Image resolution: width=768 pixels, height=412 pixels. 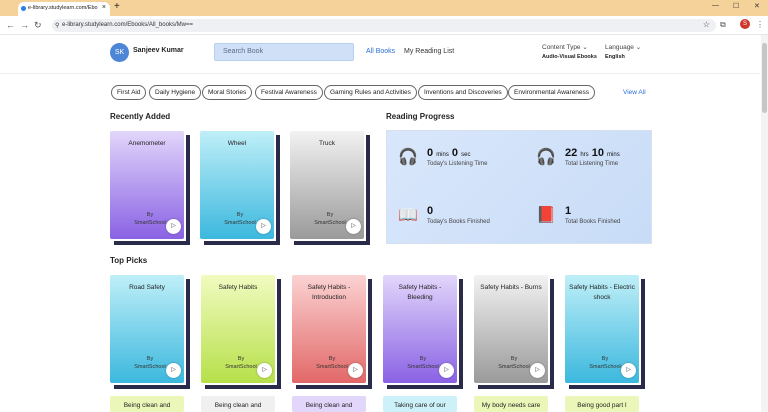 I want to click on minimize-icon: —, so click(x=715, y=5).